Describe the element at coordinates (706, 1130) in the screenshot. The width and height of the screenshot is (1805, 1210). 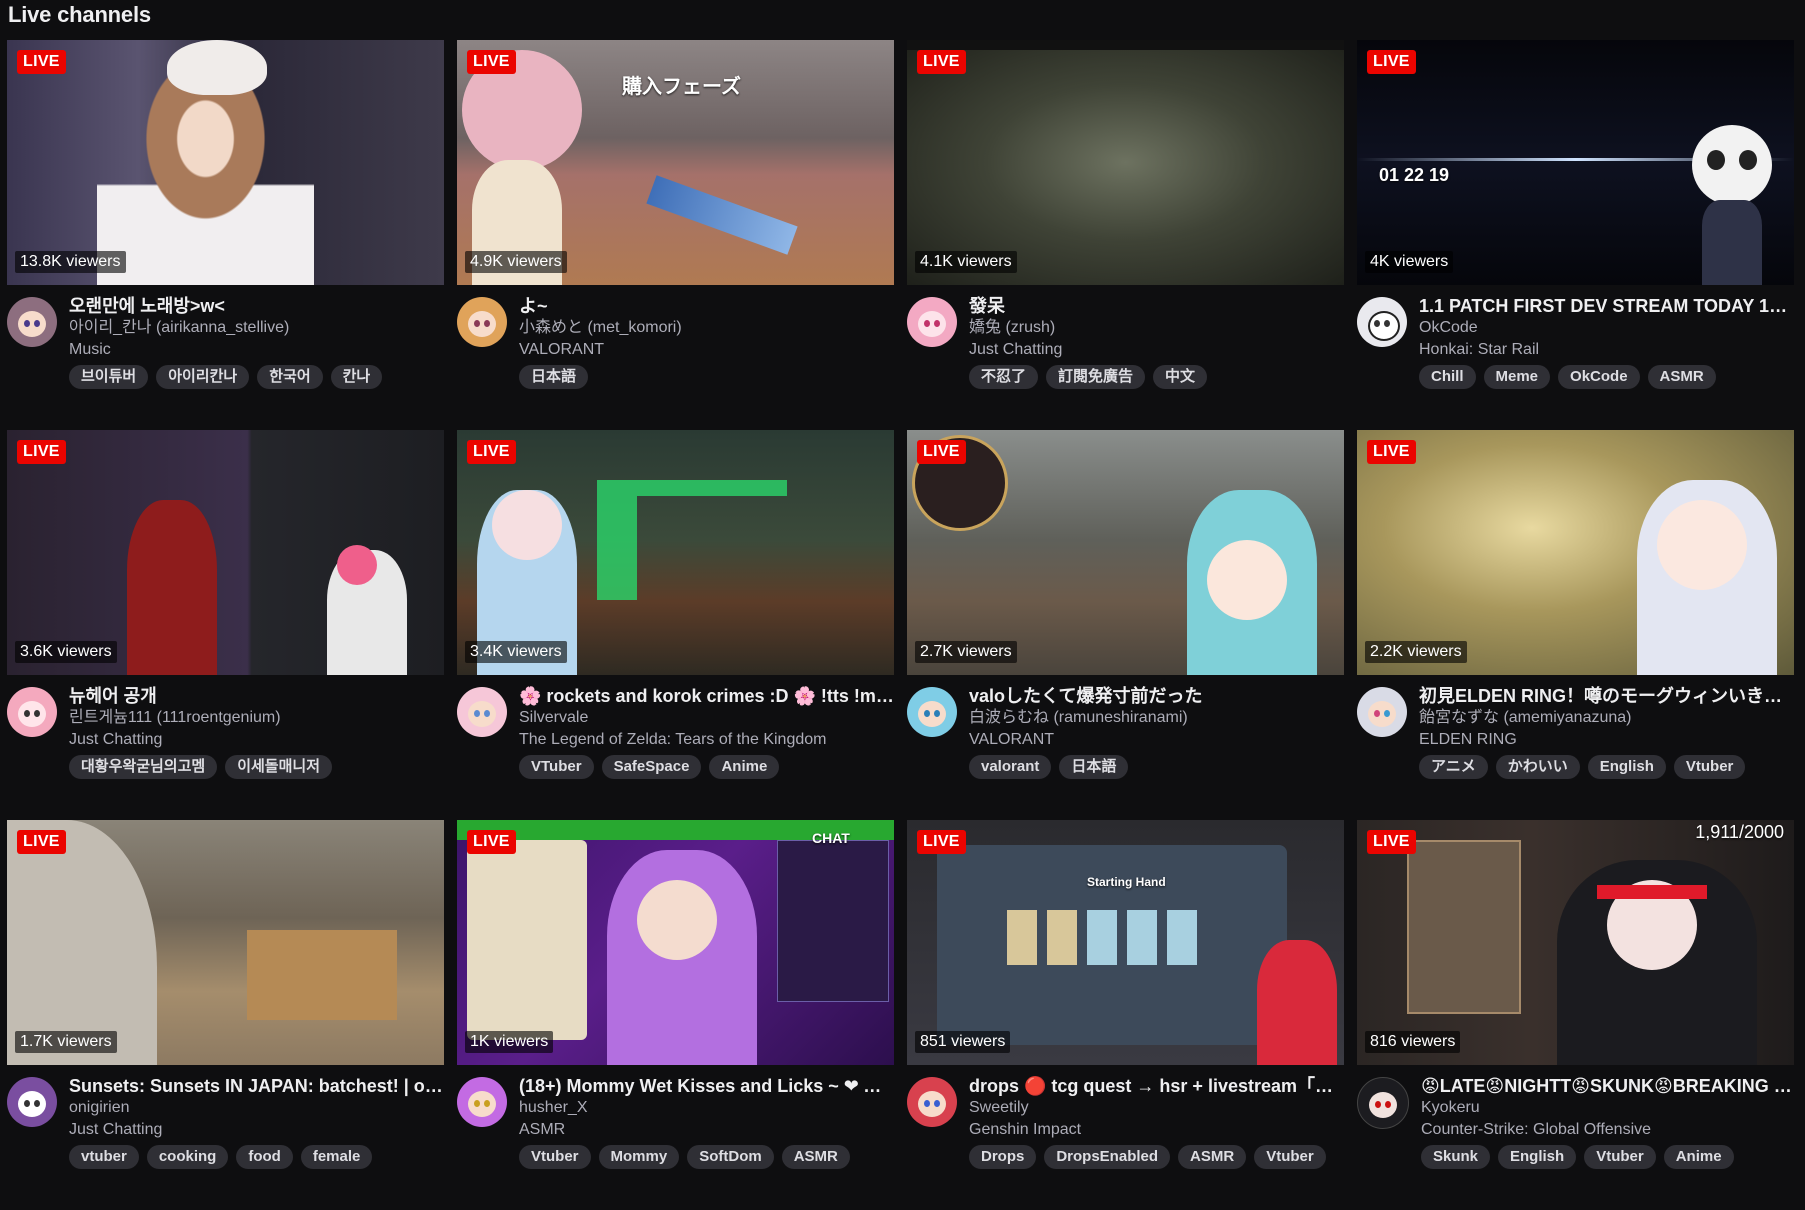
I see `category-link: ASMR` at that location.